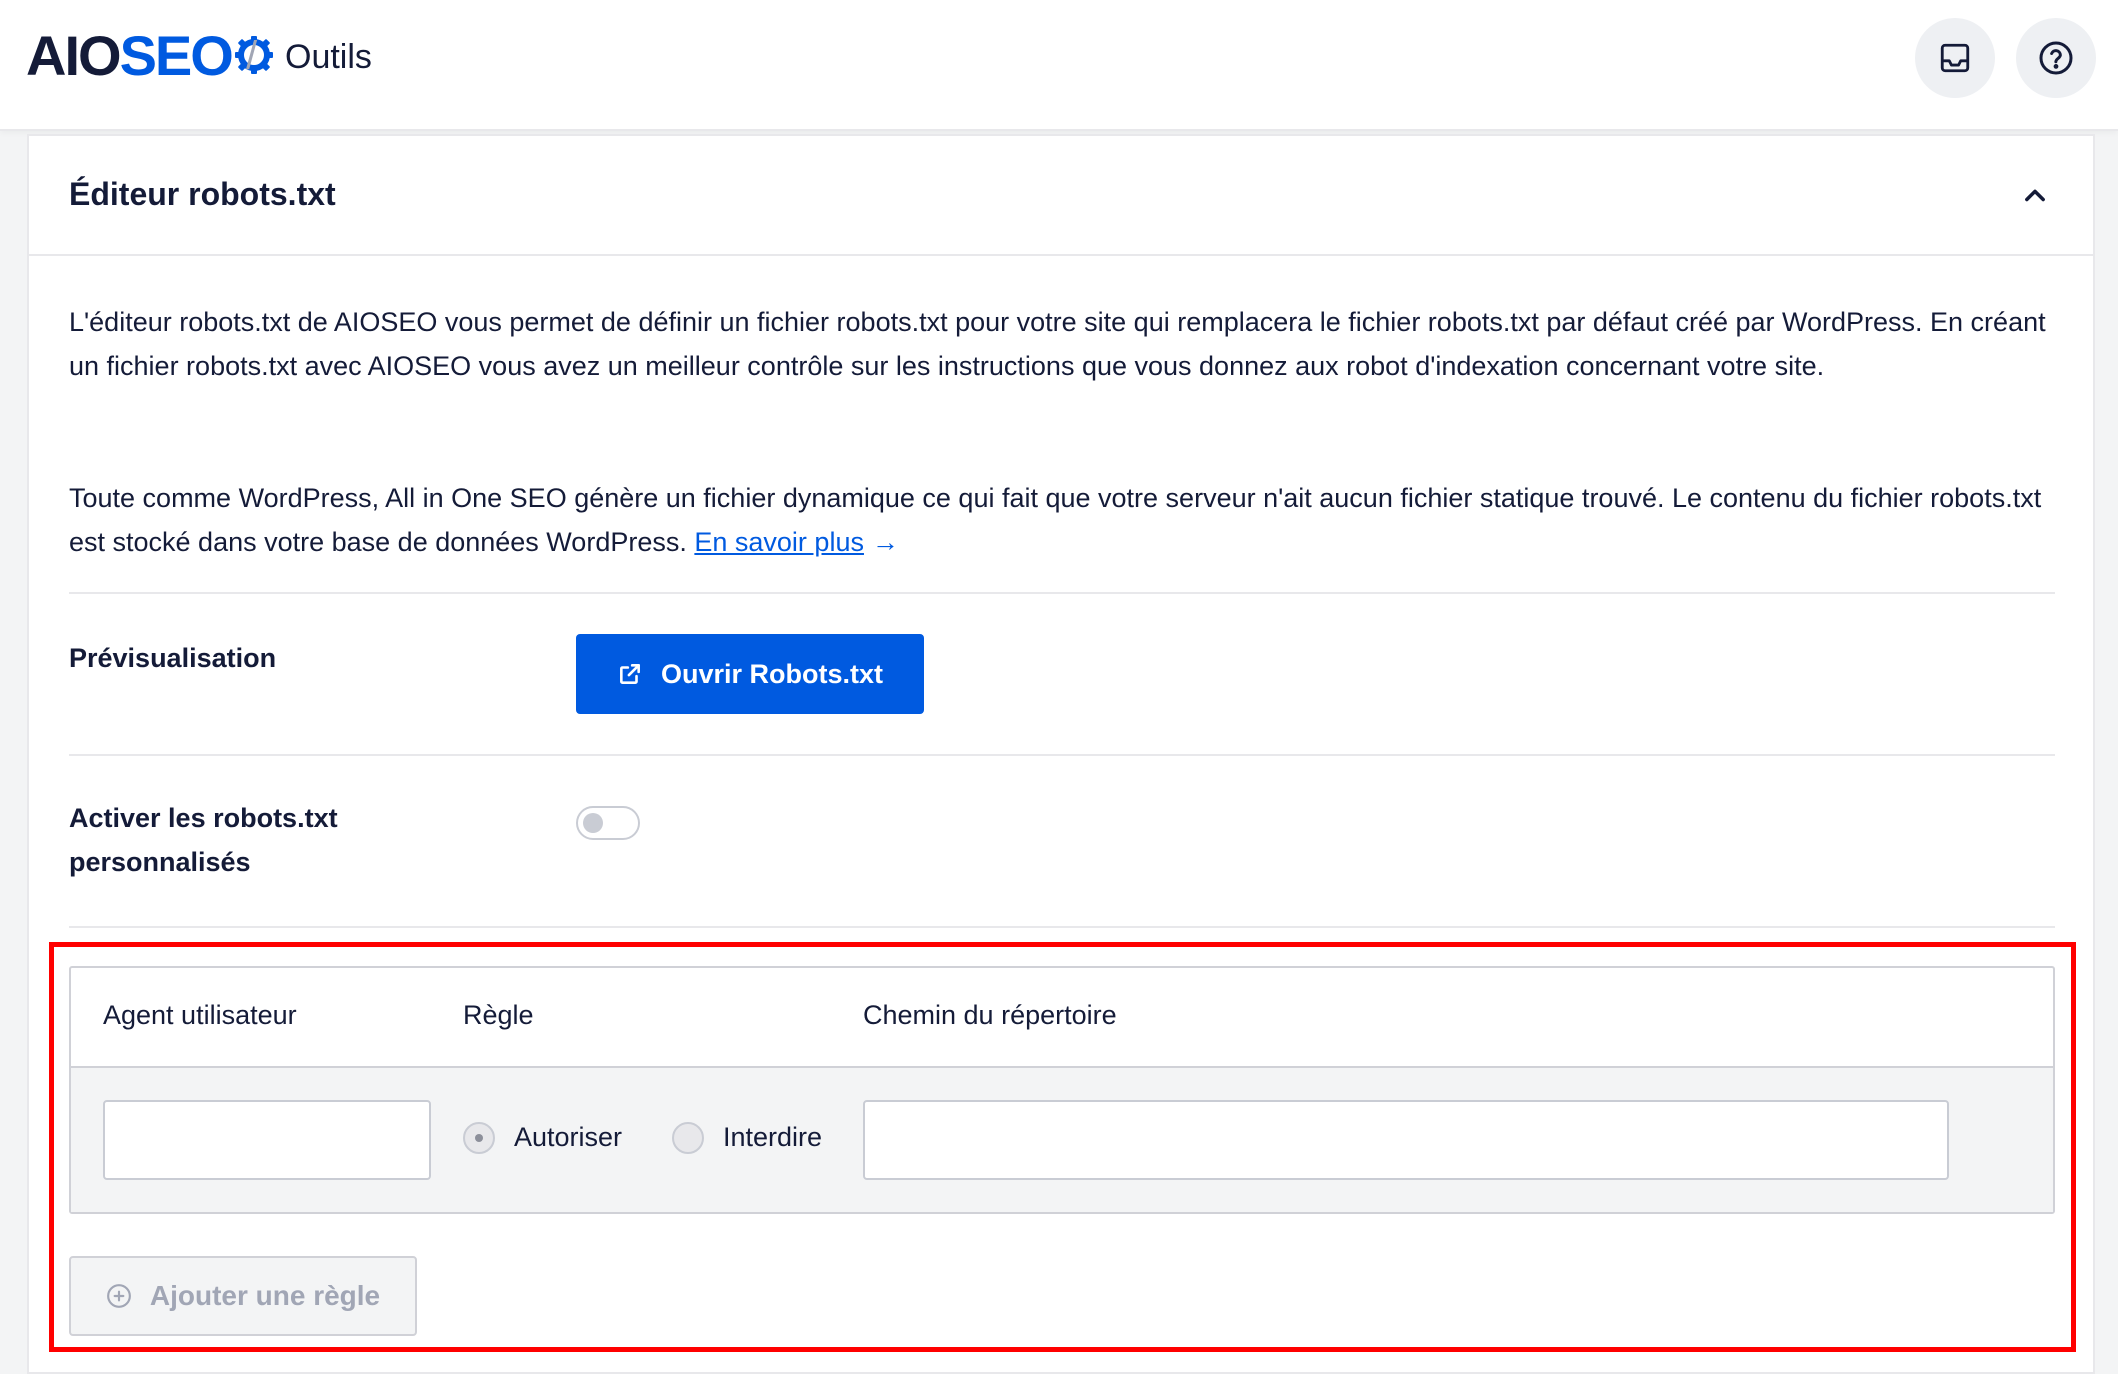  What do you see at coordinates (267, 1140) in the screenshot?
I see `user-agent-input` at bounding box center [267, 1140].